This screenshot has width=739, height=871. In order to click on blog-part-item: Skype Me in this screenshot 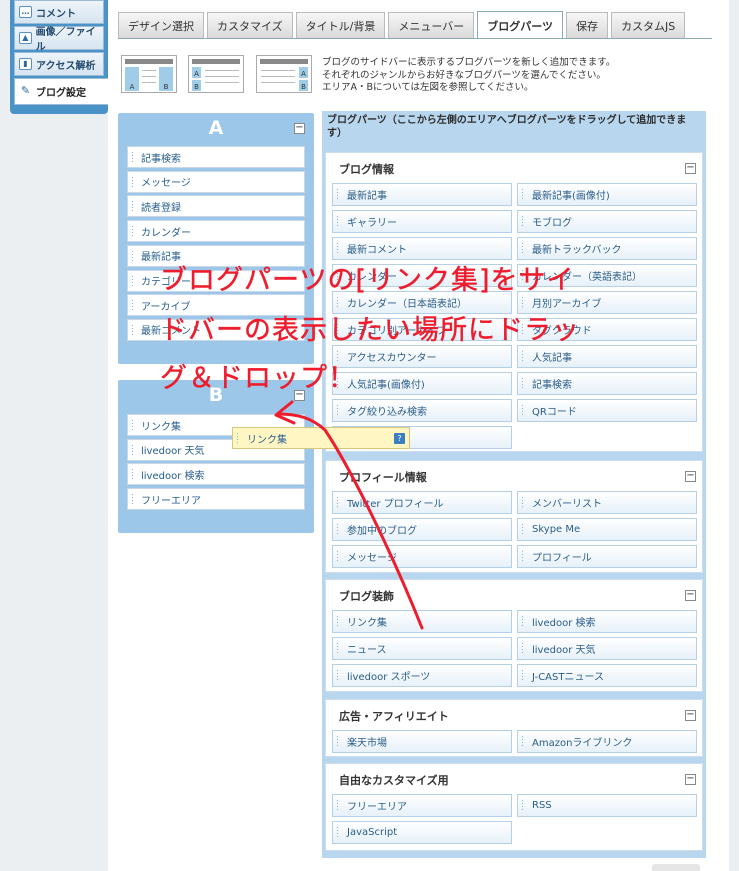, I will do `click(607, 529)`.